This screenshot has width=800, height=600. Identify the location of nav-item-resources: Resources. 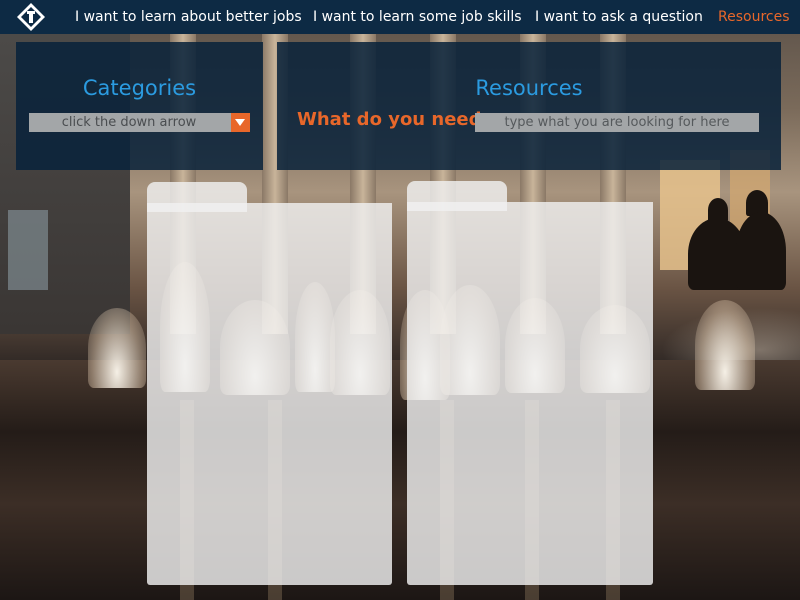
(754, 17).